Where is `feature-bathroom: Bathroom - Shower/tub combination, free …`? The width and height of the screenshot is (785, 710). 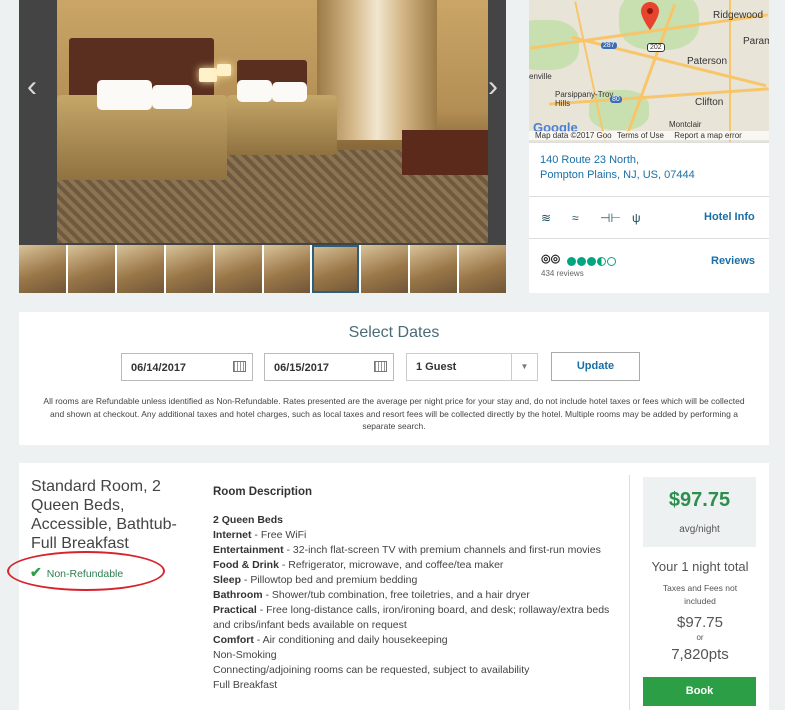 feature-bathroom: Bathroom - Shower/tub combination, free … is located at coordinates (371, 595).